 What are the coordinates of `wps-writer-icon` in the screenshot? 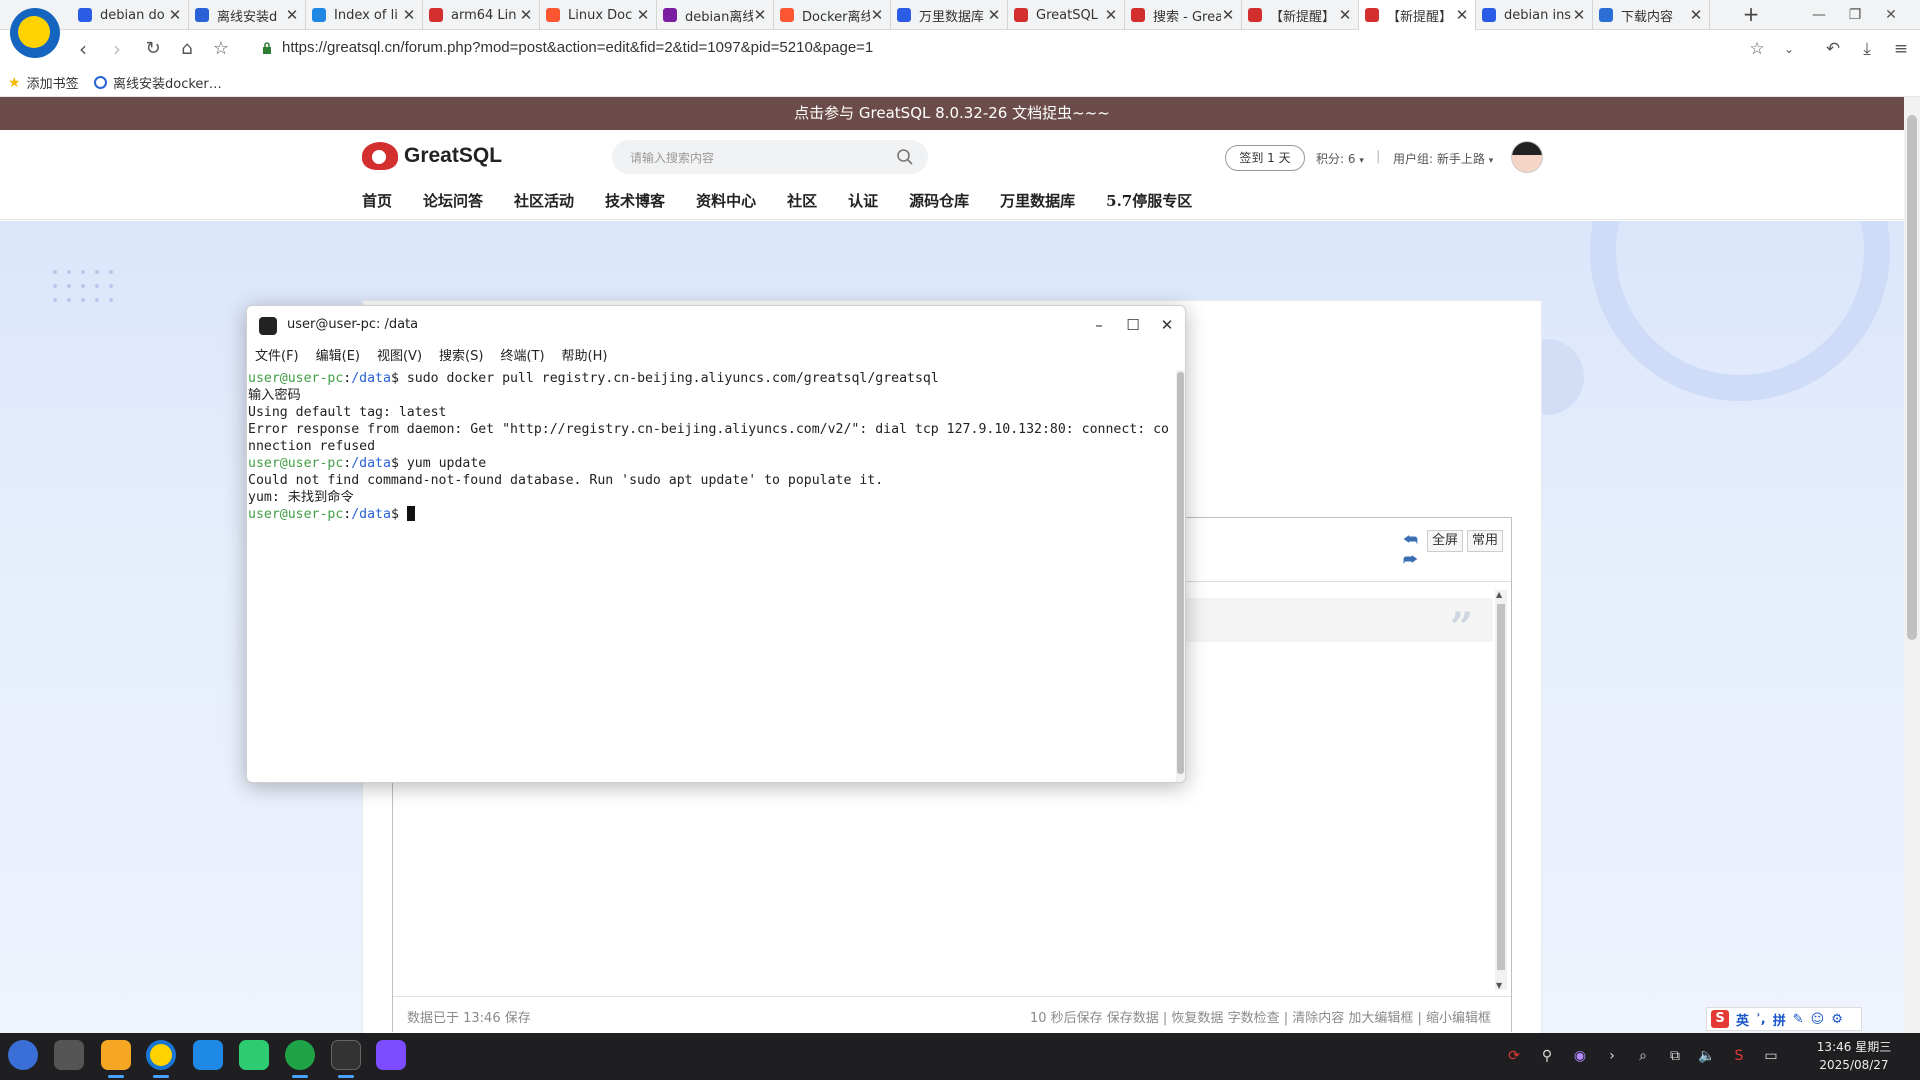 It's located at (208, 1055).